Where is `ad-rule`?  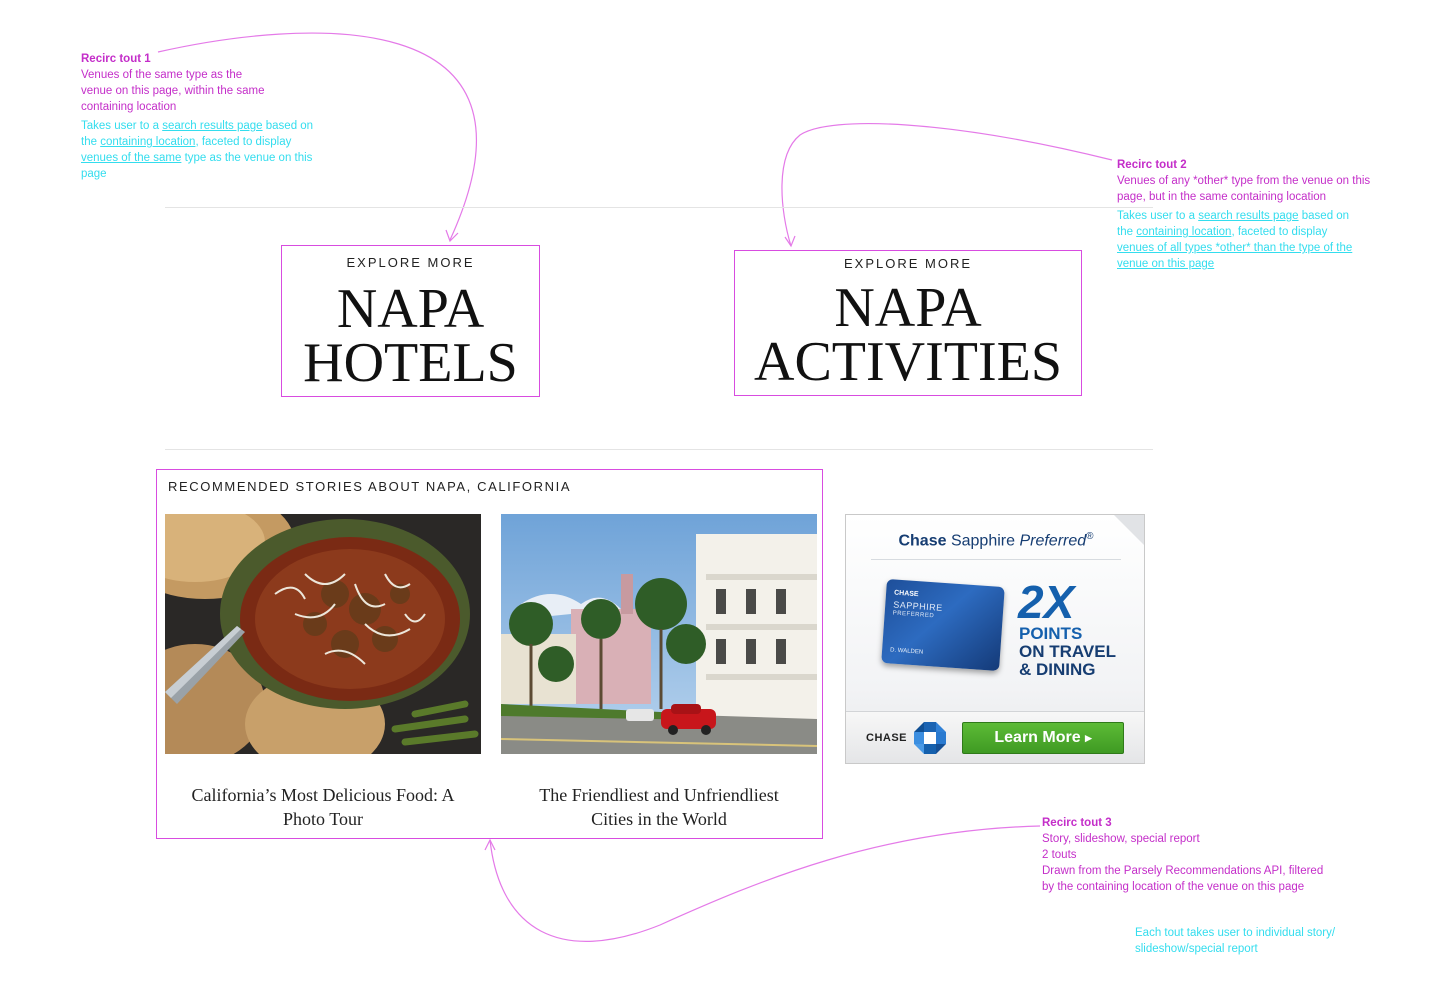 ad-rule is located at coordinates (996, 559).